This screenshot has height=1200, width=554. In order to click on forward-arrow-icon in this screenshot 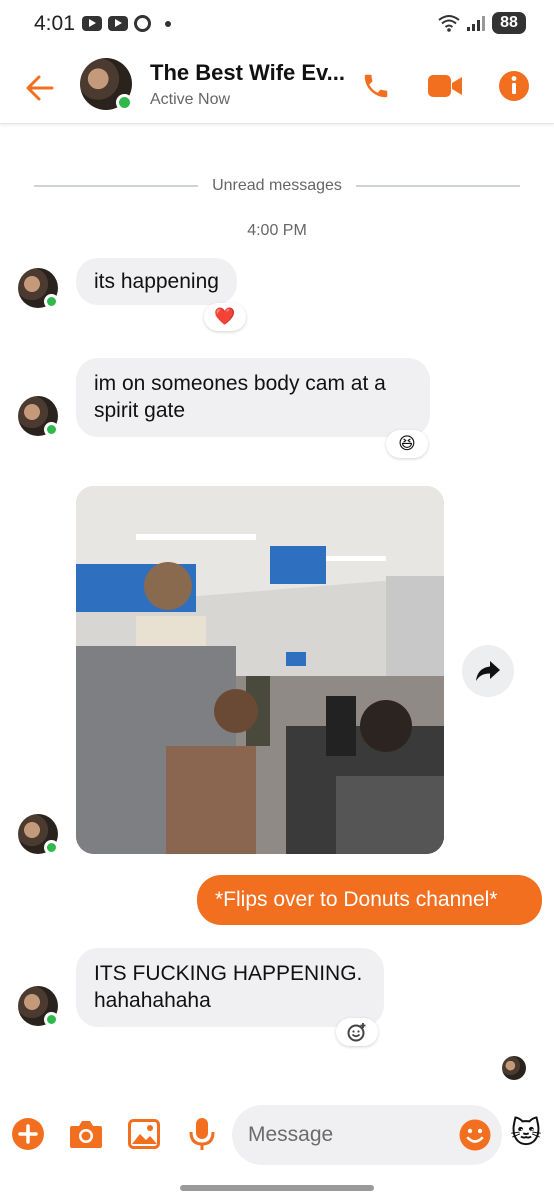, I will do `click(488, 671)`.